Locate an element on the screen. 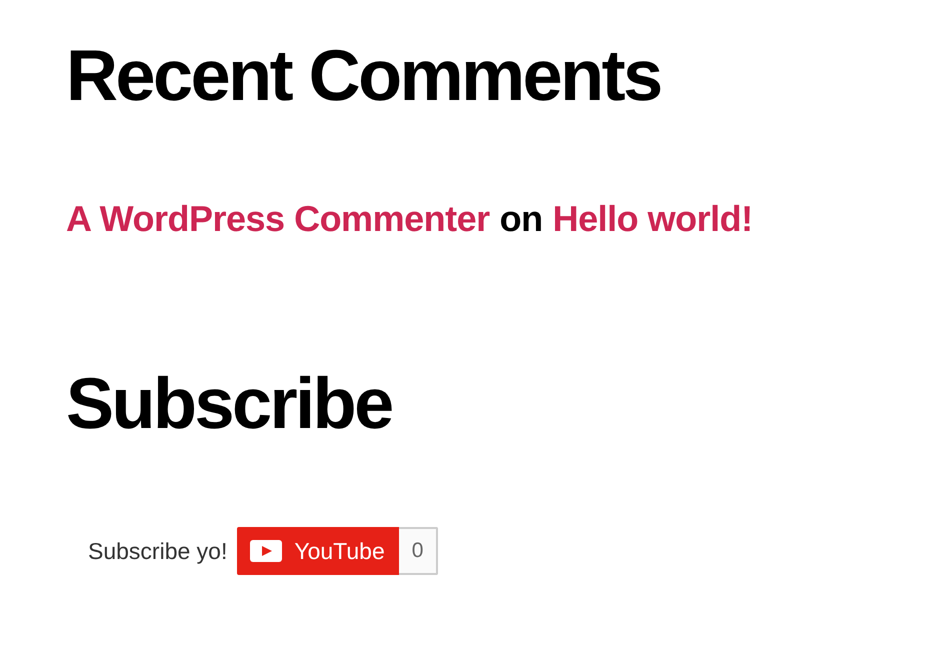 Image resolution: width=942 pixels, height=648 pixels. section-heading: Recent Comments is located at coordinates (364, 76).